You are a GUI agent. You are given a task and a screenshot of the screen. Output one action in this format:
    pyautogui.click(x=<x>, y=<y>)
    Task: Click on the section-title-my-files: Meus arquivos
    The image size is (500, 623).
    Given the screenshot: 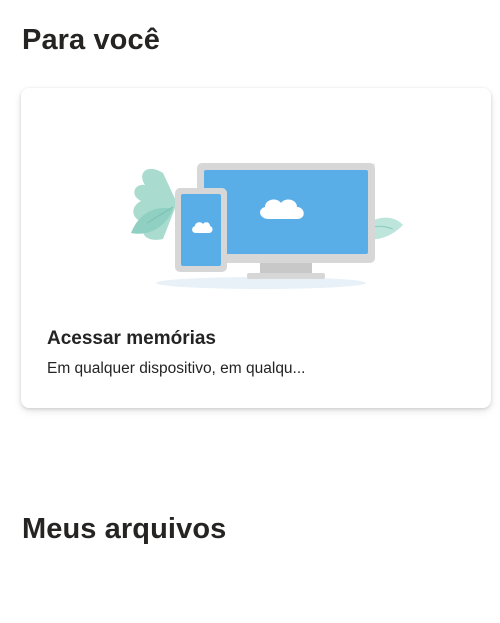 What is the action you would take?
    pyautogui.click(x=124, y=529)
    